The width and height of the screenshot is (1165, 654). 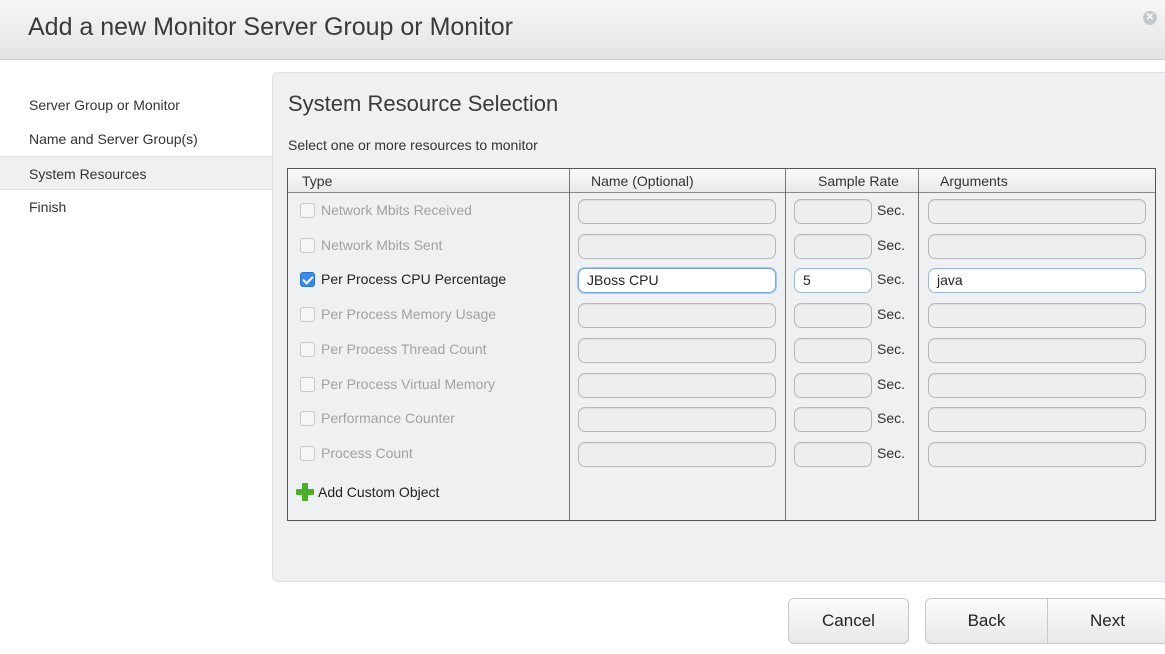 What do you see at coordinates (414, 279) in the screenshot?
I see `resource-type-label: Per Process CPU Percentage` at bounding box center [414, 279].